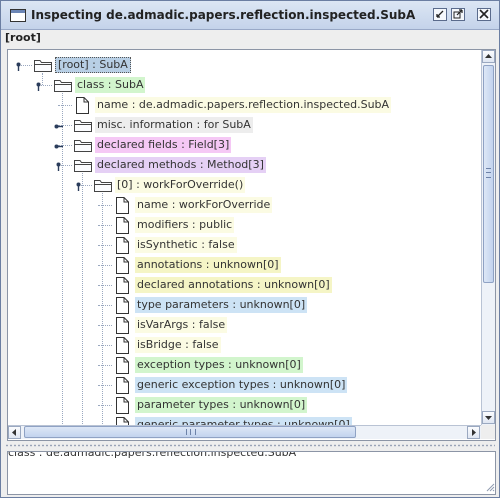  What do you see at coordinates (180, 185) in the screenshot?
I see `tree-node-label: [0] : workForOverride()` at bounding box center [180, 185].